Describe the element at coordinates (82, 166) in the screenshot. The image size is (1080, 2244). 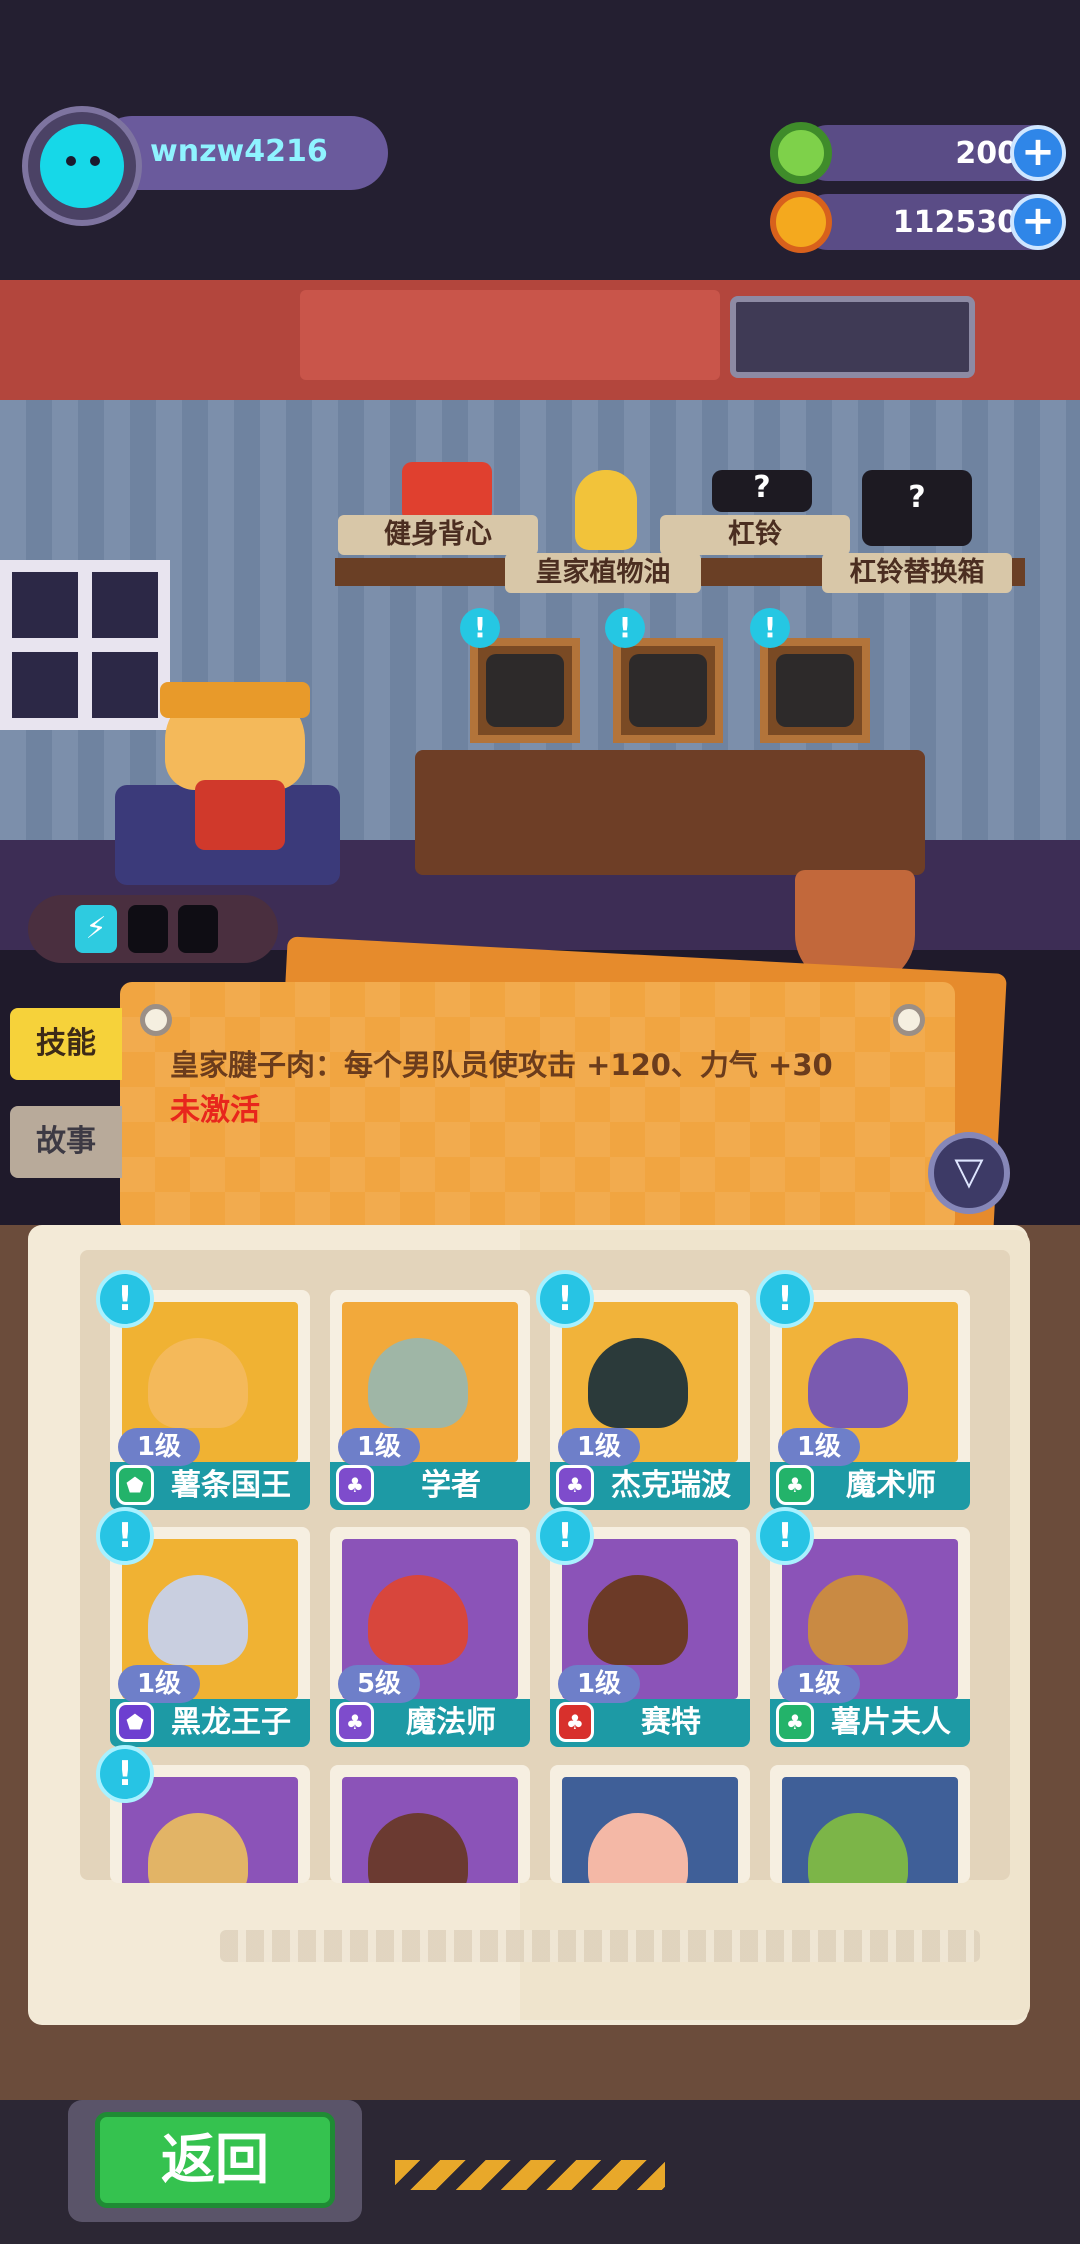
I see `cat-face-icon` at that location.